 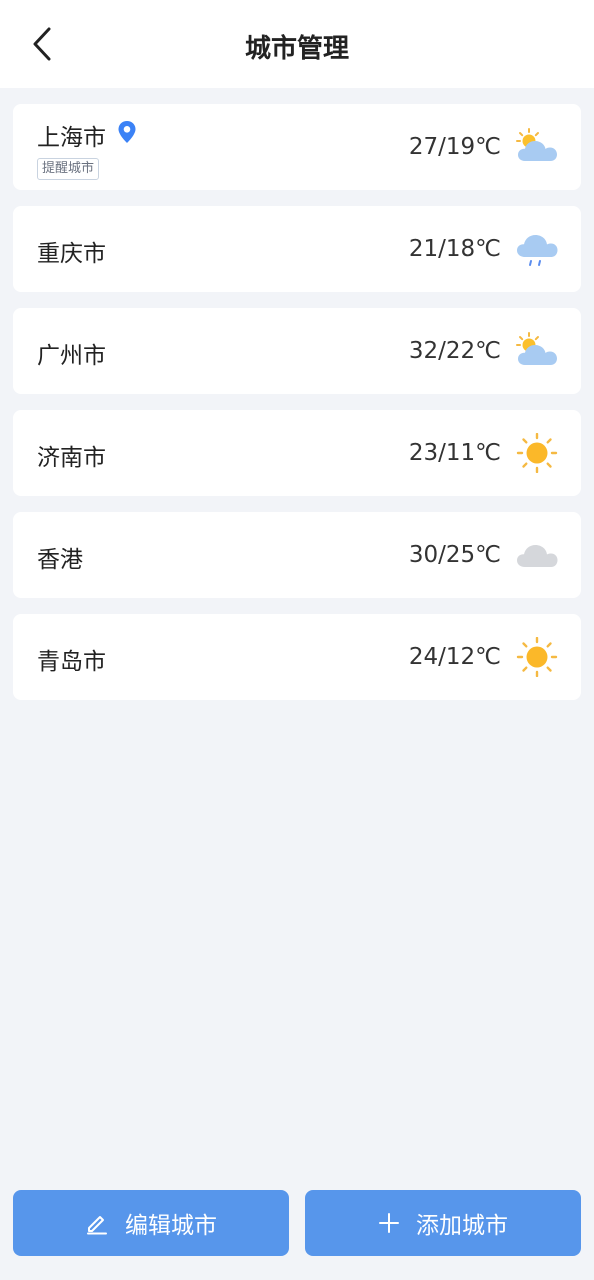 What do you see at coordinates (297, 351) in the screenshot?
I see `city-card-guangzhou: 广州市 32/22℃` at bounding box center [297, 351].